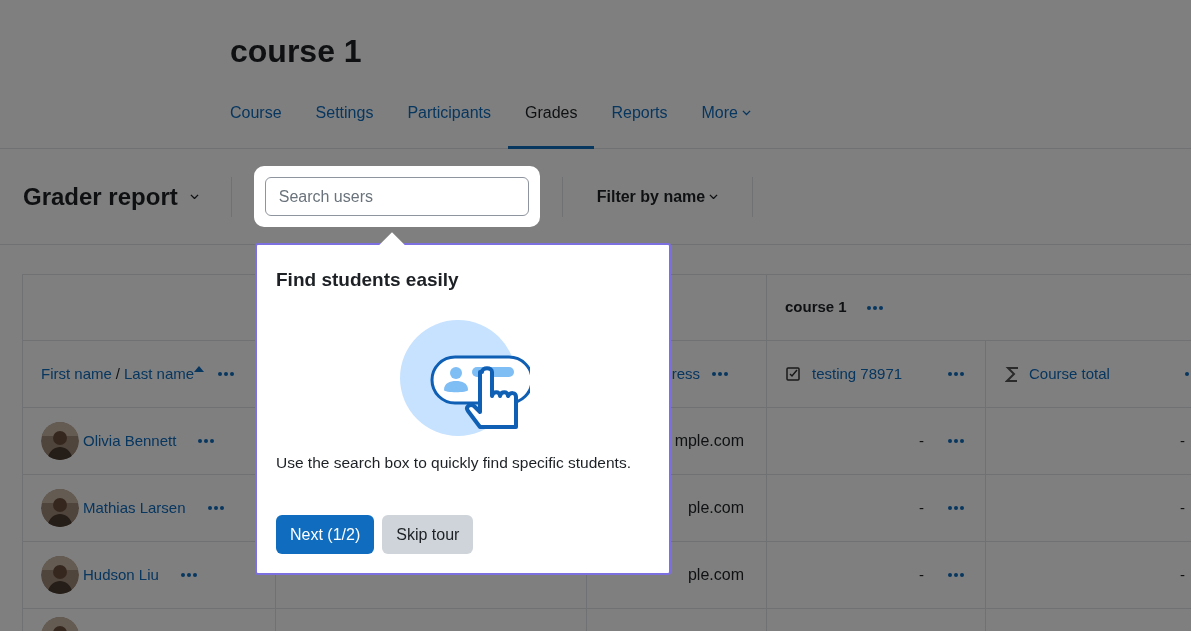 The height and width of the screenshot is (631, 1191). I want to click on skip-tour-button: Skip tour, so click(428, 534).